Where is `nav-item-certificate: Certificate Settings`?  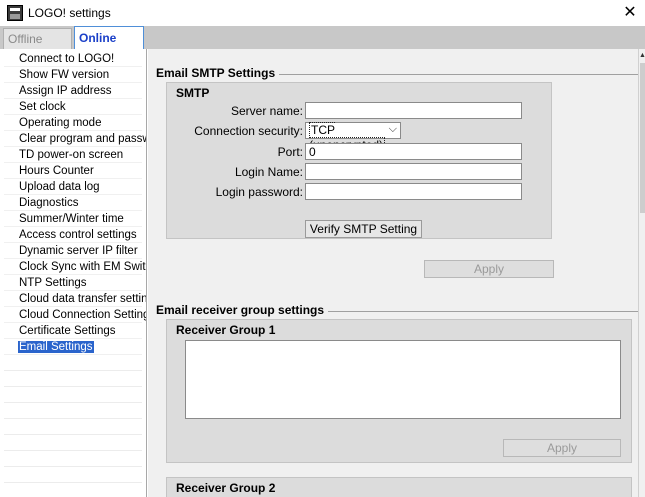 nav-item-certificate: Certificate Settings is located at coordinates (73, 331).